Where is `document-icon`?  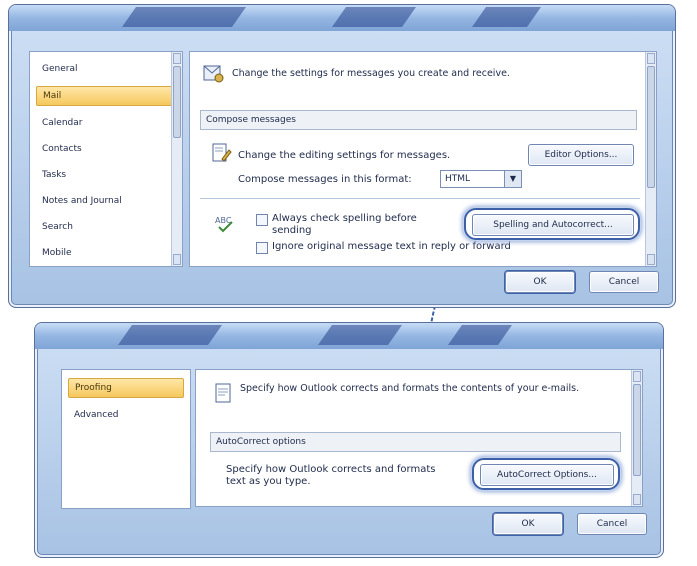 document-icon is located at coordinates (223, 393).